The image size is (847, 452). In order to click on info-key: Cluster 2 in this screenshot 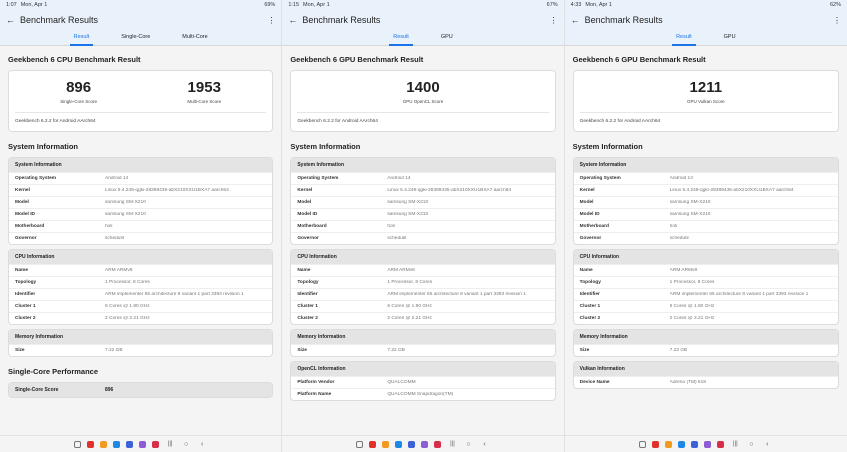, I will do `click(25, 318)`.